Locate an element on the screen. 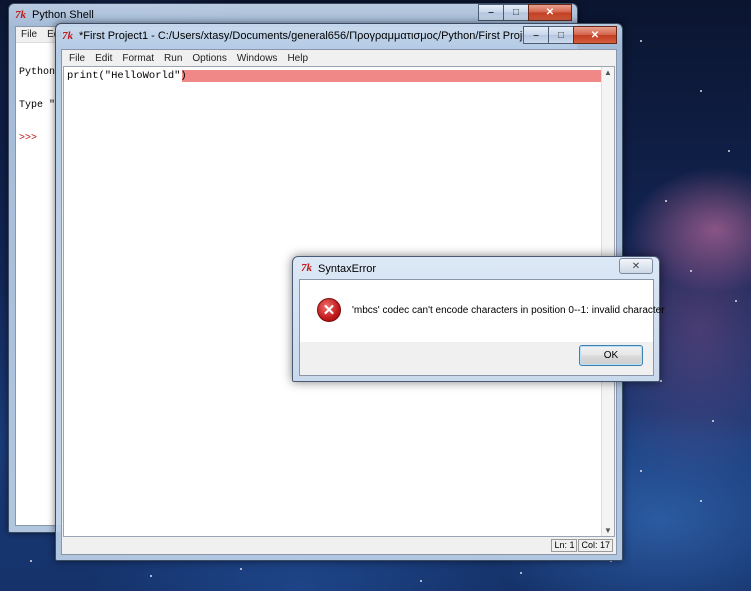 Image resolution: width=751 pixels, height=591 pixels. editor-window-controls: – □ ✕ is located at coordinates (570, 35).